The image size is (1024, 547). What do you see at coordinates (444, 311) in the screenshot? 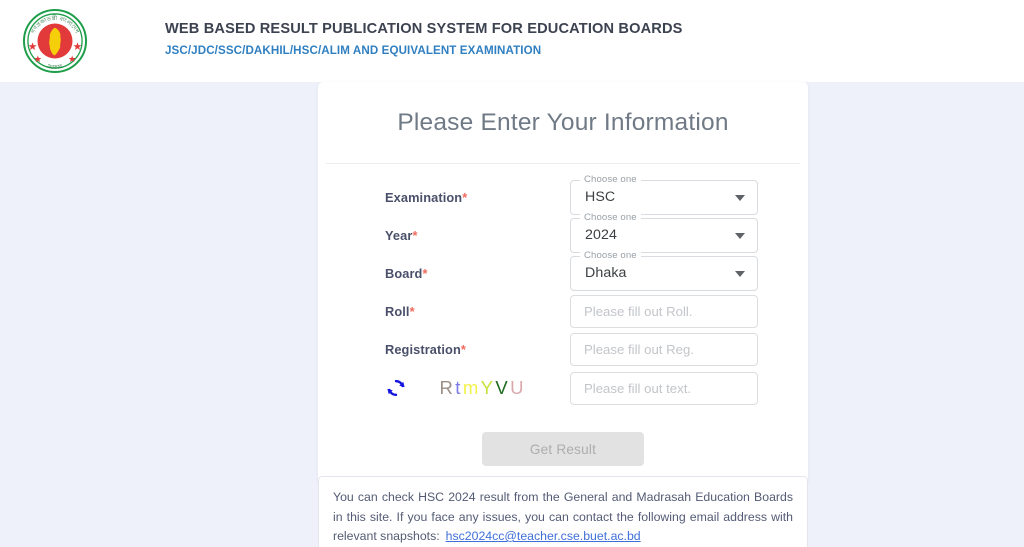
I see `label-roll: Roll*` at bounding box center [444, 311].